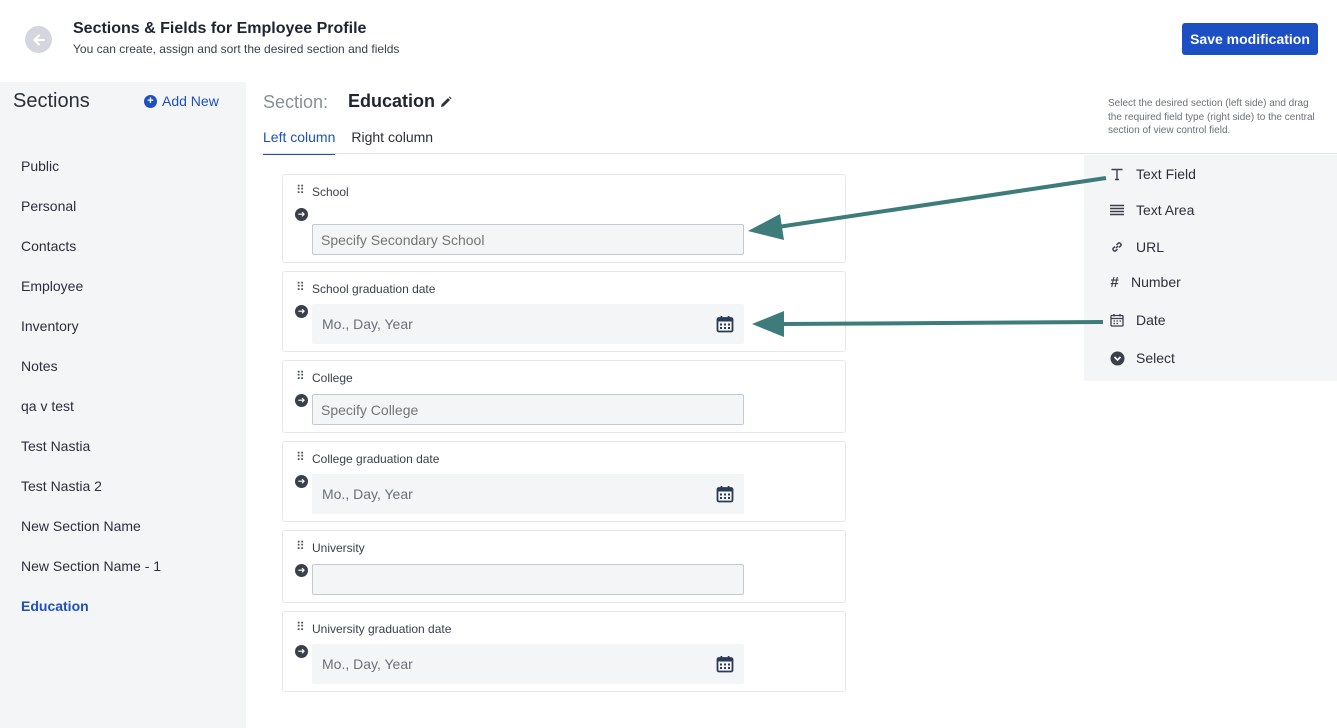 The width and height of the screenshot is (1337, 728). What do you see at coordinates (91, 618) in the screenshot?
I see `sidebar-item-education: Education` at bounding box center [91, 618].